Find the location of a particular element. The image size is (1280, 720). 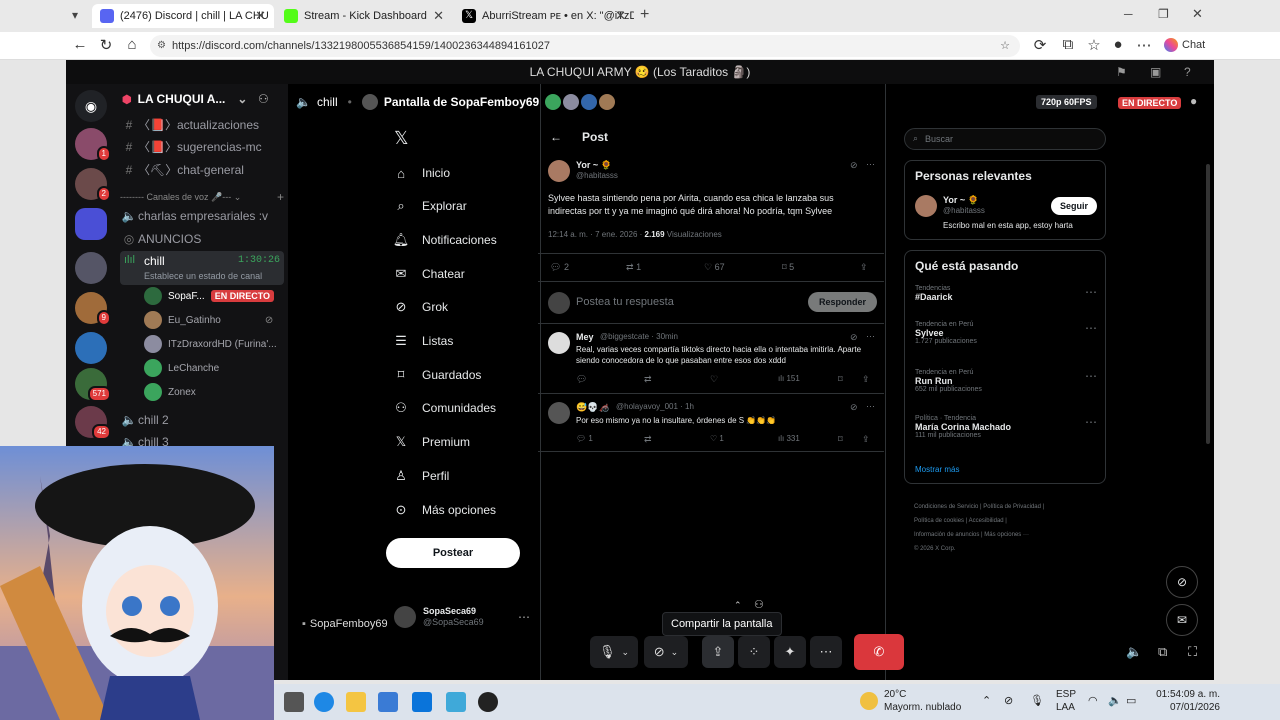

tab-menu-icon: ▾ is located at coordinates (80, 16).